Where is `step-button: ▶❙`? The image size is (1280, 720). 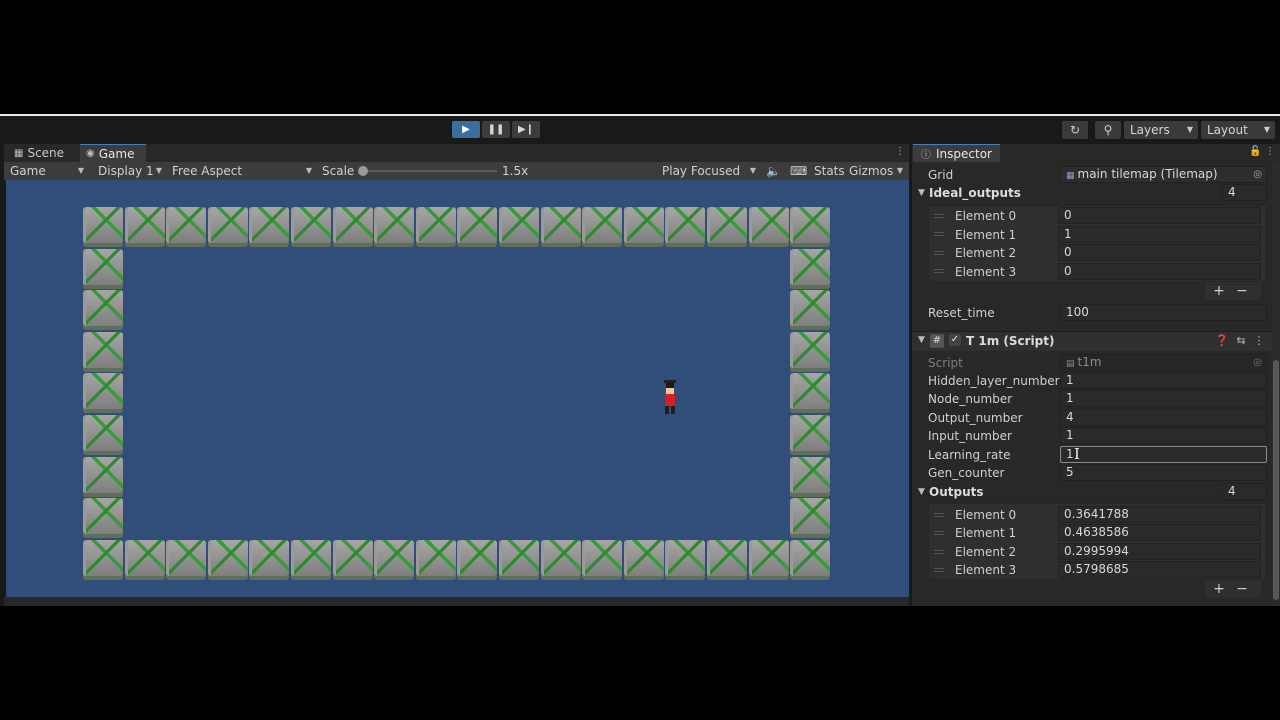
step-button: ▶❙ is located at coordinates (526, 129).